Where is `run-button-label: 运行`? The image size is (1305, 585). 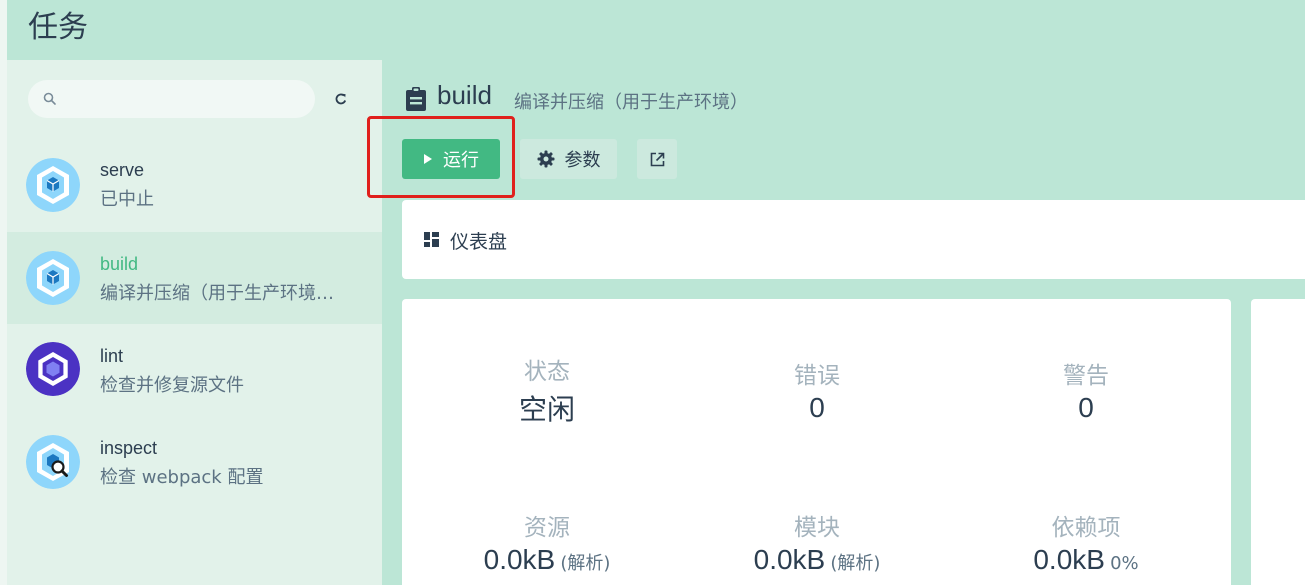 run-button-label: 运行 is located at coordinates (461, 160).